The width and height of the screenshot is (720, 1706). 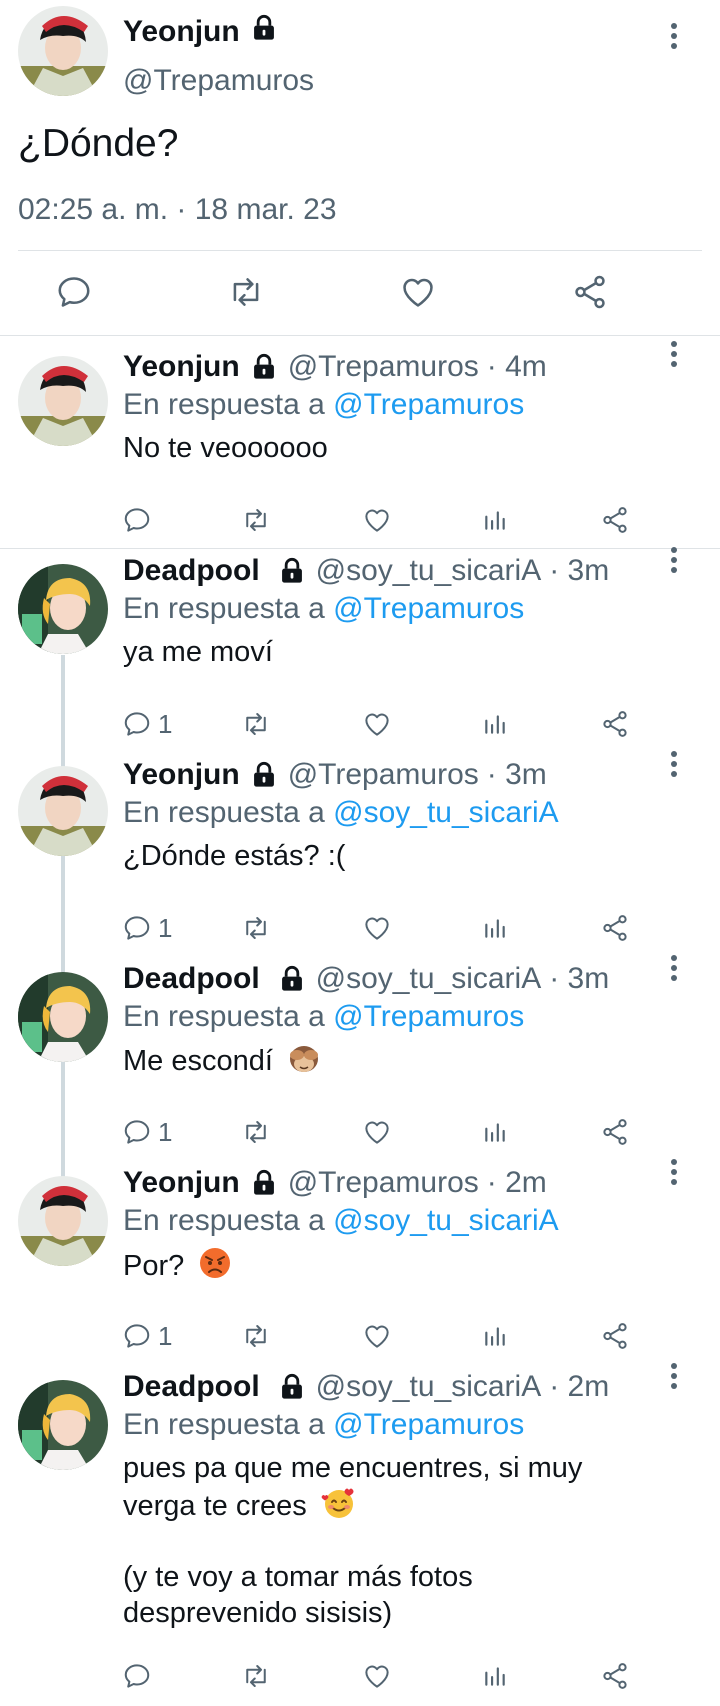 What do you see at coordinates (298, 1577) in the screenshot?
I see `tweet-text-line: (y te voy a tomar más fotos` at bounding box center [298, 1577].